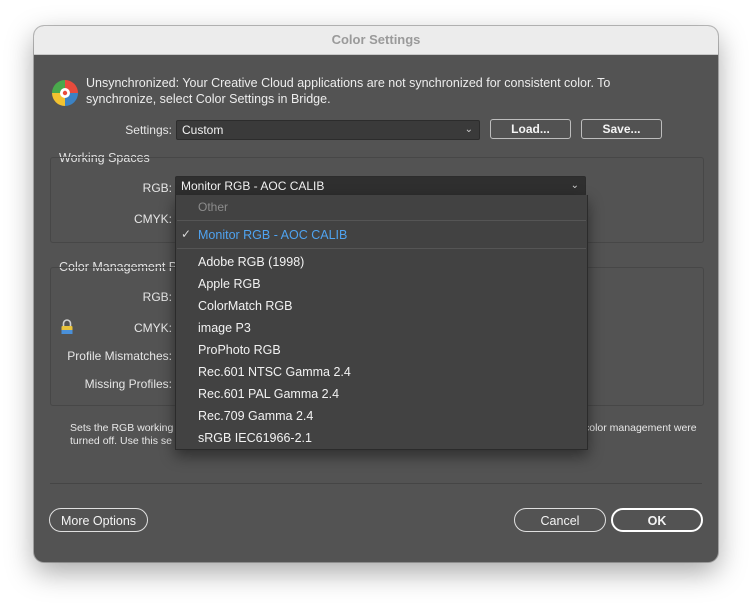 This screenshot has width=752, height=605. I want to click on description-line2-left: turned off. Use this se, so click(121, 441).